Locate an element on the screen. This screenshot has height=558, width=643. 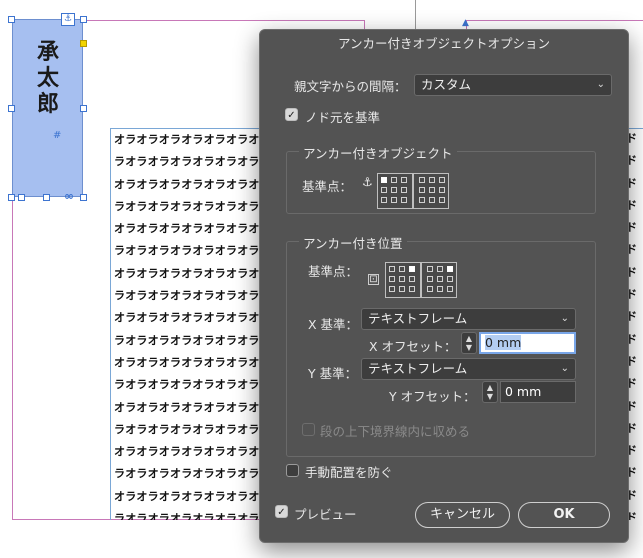
relative-to-spine-label: ノド元を基準 is located at coordinates (343, 117).